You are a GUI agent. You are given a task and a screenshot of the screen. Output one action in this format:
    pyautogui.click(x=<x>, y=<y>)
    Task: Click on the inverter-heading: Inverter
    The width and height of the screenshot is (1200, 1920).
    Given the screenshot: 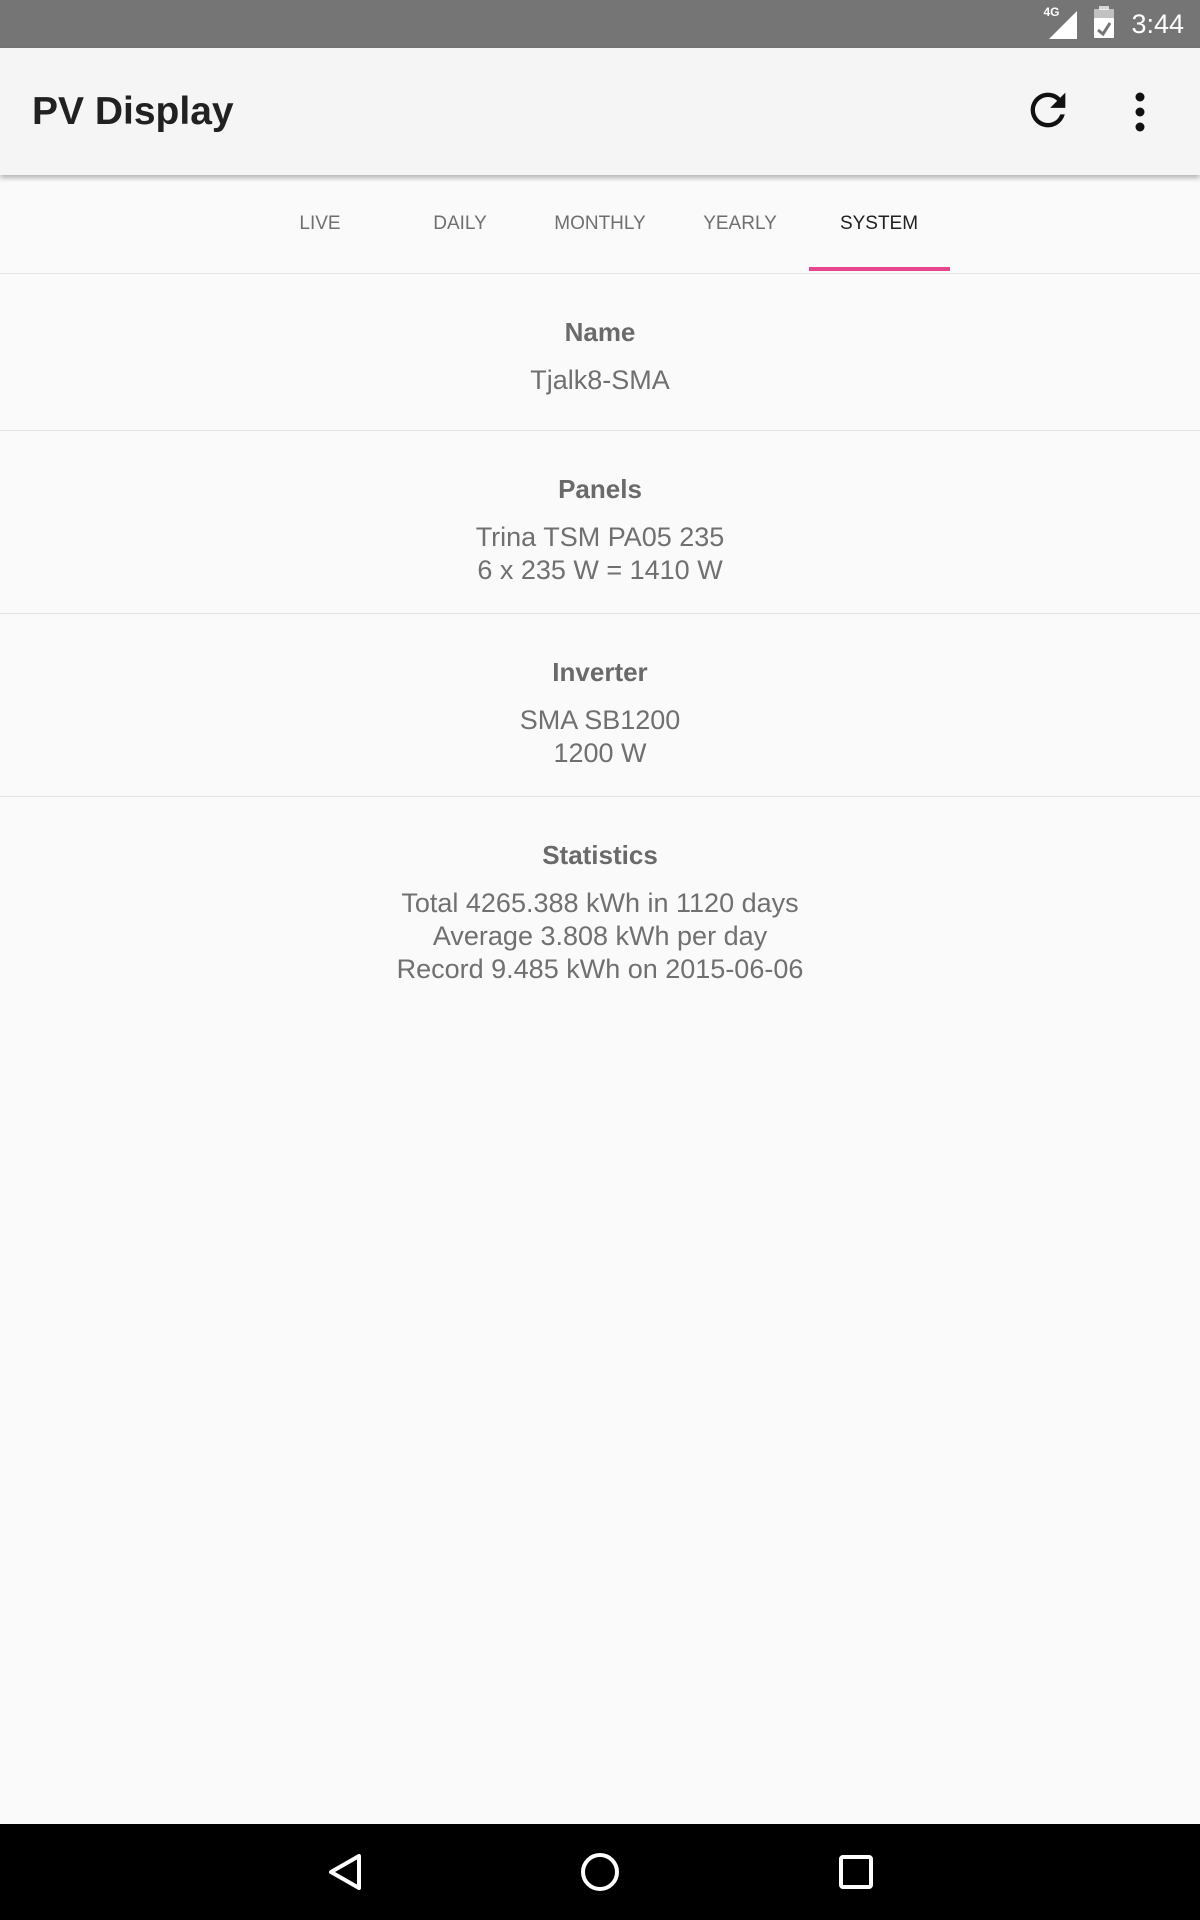 What is the action you would take?
    pyautogui.click(x=600, y=672)
    